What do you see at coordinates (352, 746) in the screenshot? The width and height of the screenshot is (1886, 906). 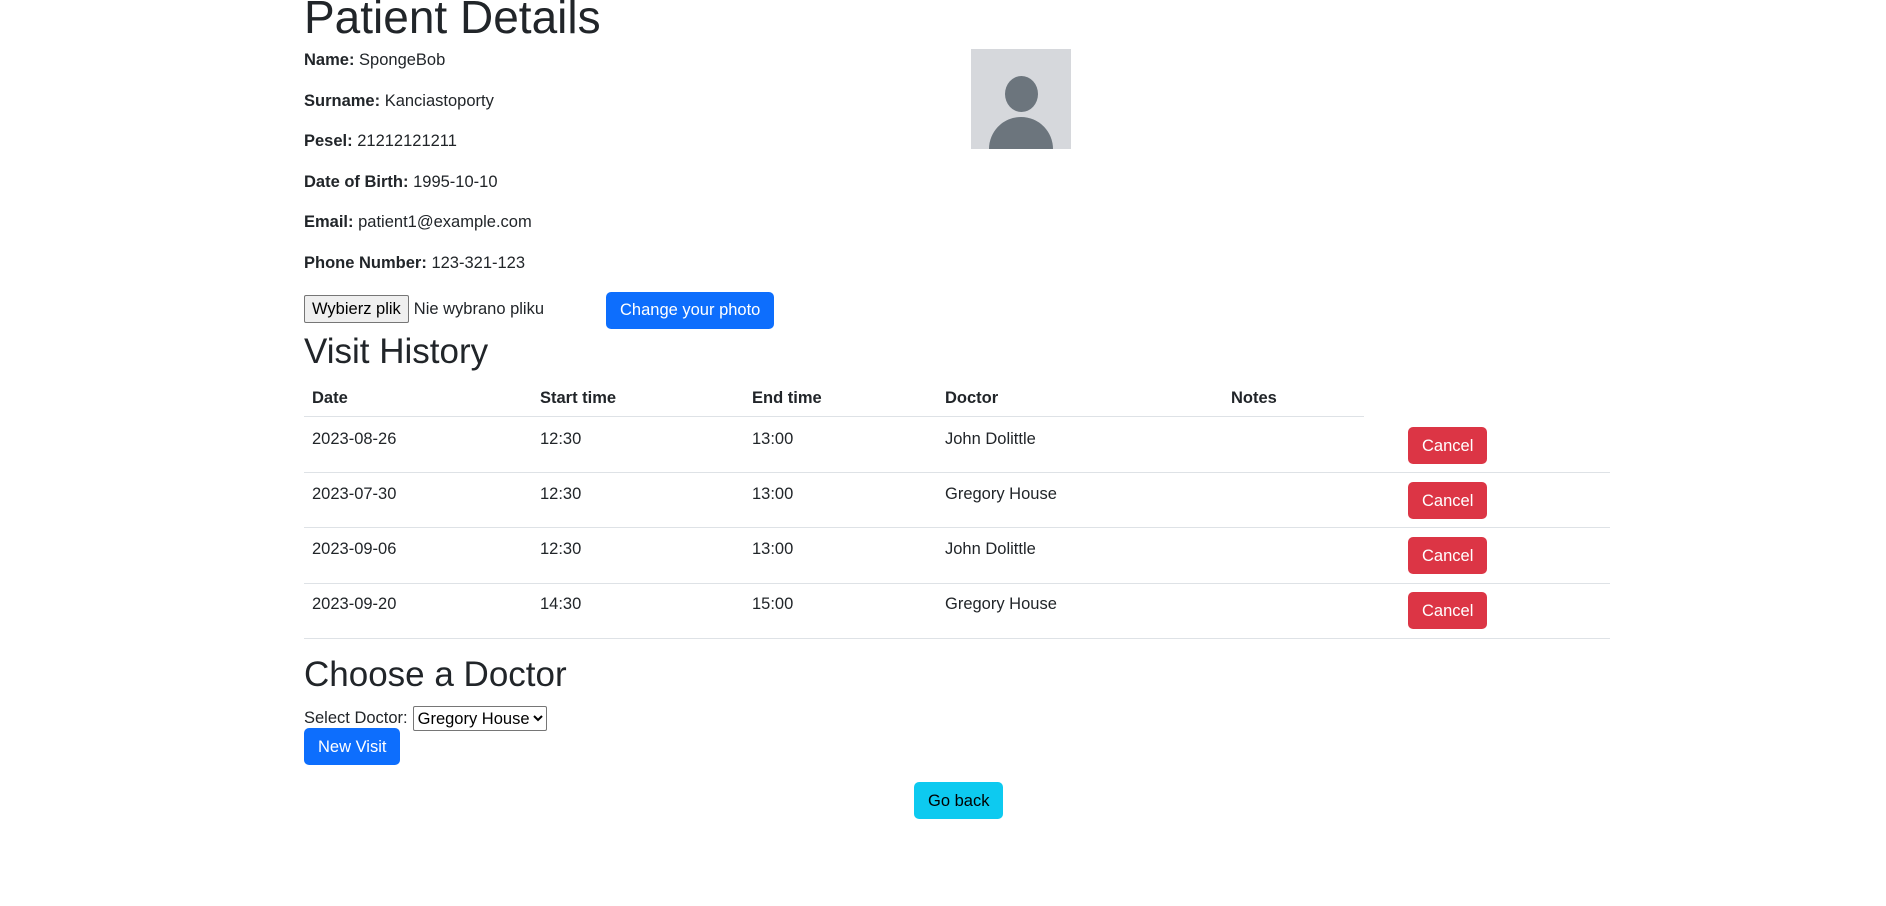 I see `new-visit-button: New Visit` at bounding box center [352, 746].